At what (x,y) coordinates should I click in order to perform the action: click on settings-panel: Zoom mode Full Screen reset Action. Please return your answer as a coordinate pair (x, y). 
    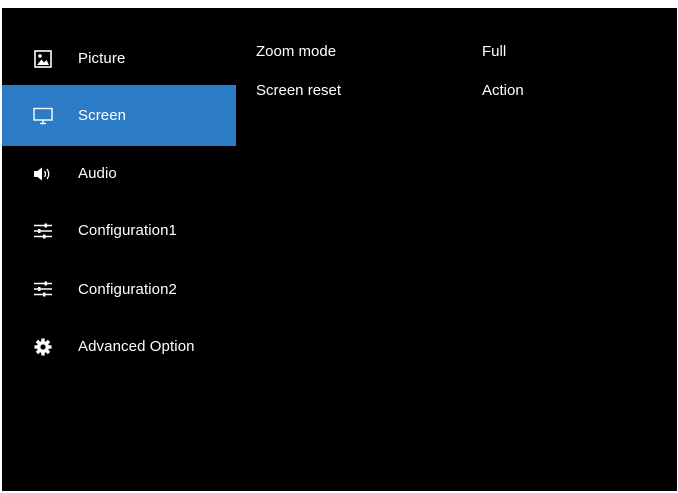
    Looking at the image, I should click on (456, 71).